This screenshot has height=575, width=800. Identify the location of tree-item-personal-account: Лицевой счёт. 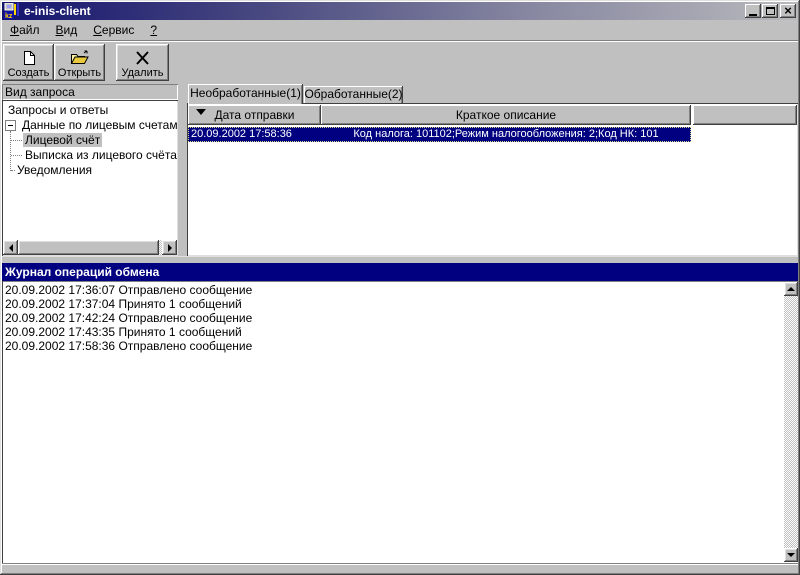
(63, 140).